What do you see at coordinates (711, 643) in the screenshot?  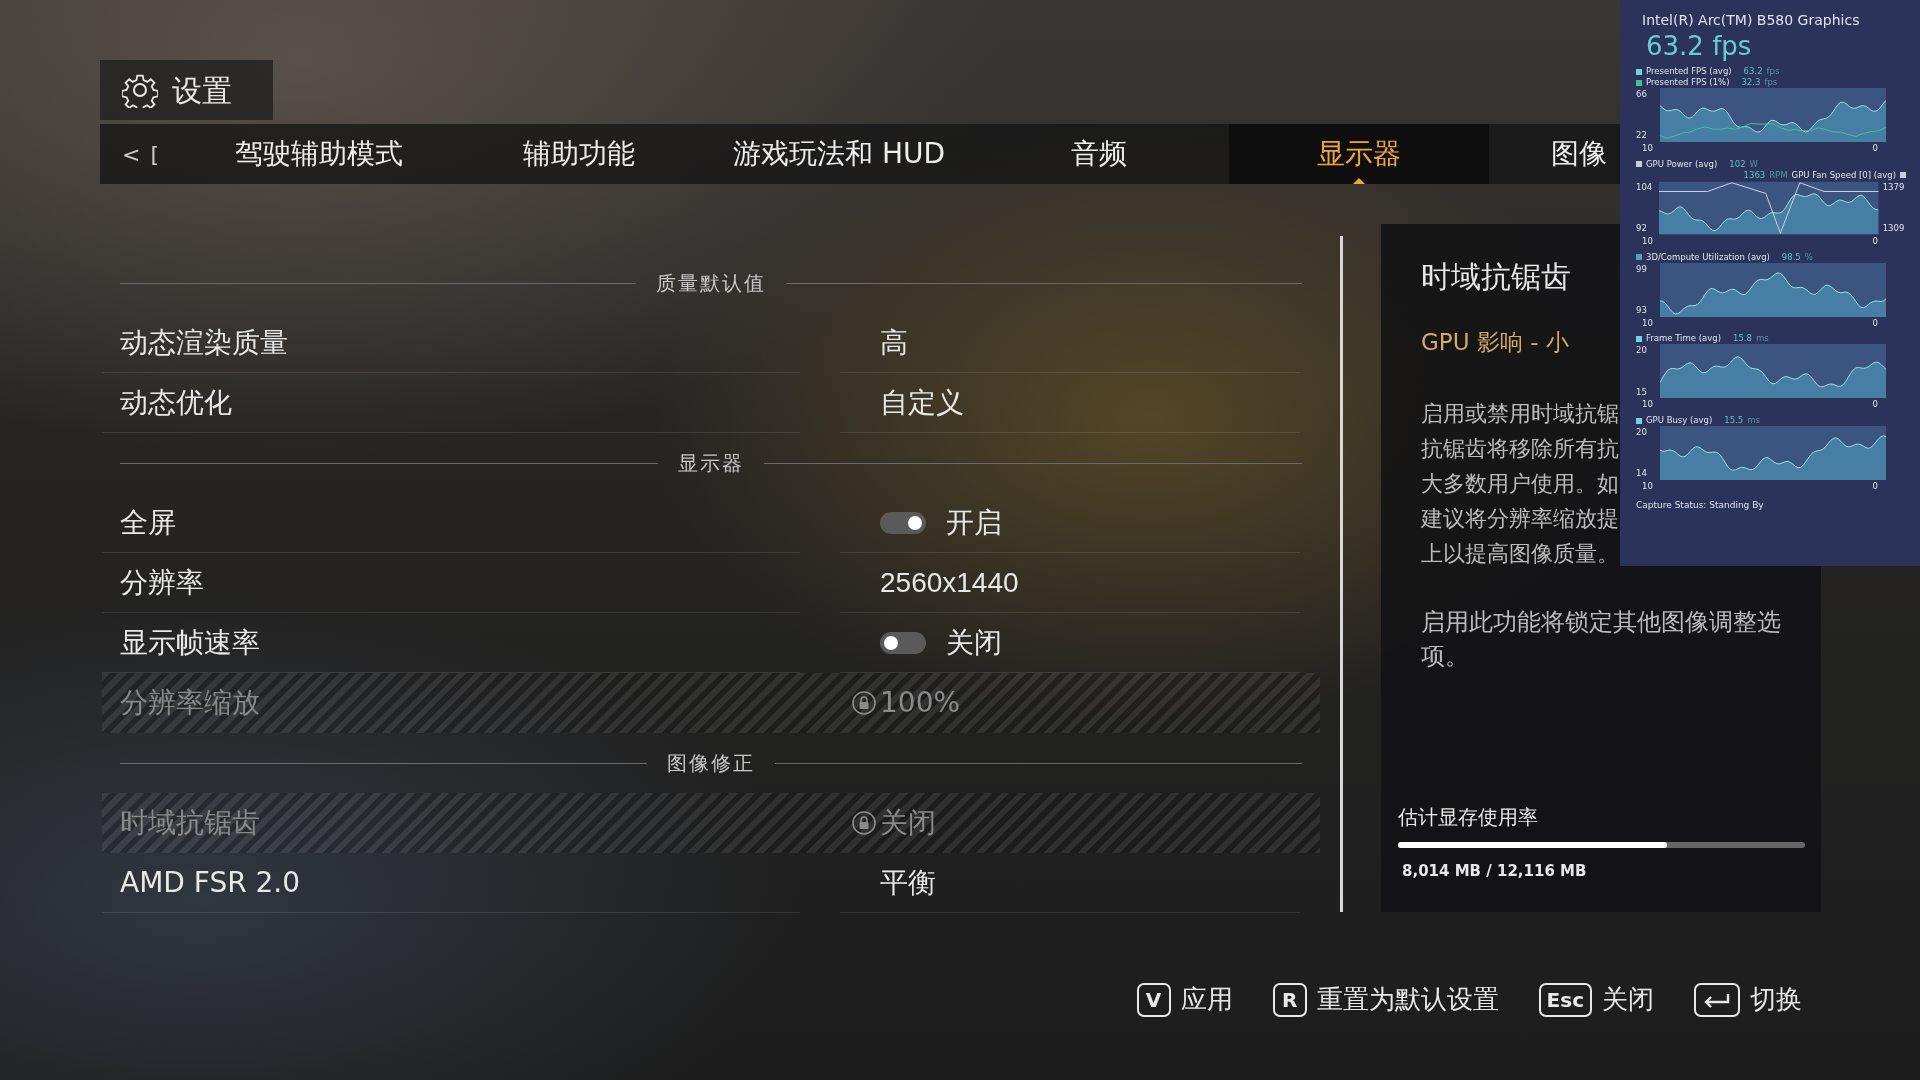 I see `setting-row: 显示帧速率 关闭` at bounding box center [711, 643].